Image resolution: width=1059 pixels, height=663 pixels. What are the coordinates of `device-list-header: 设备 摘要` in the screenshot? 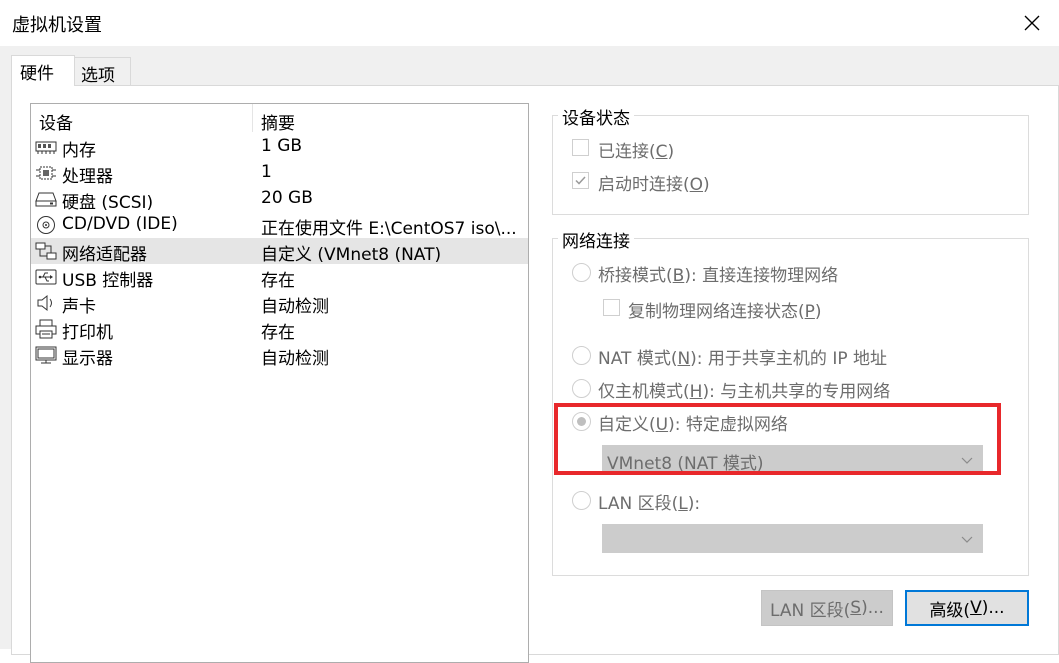 It's located at (279, 119).